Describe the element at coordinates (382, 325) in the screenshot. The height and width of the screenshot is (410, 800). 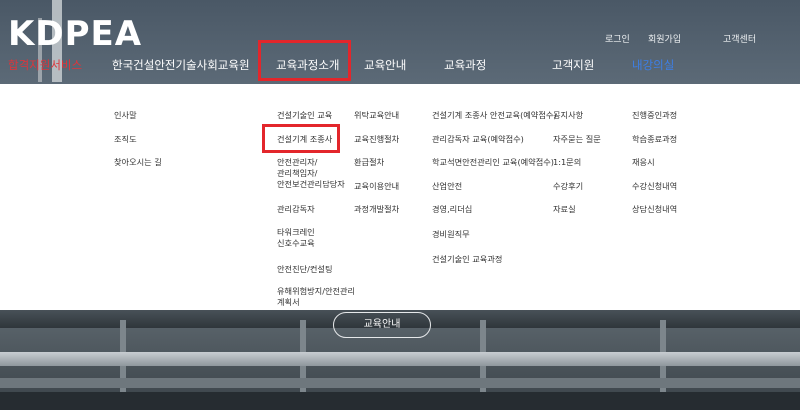
I see `hero-education-info-button: 교육안내` at that location.